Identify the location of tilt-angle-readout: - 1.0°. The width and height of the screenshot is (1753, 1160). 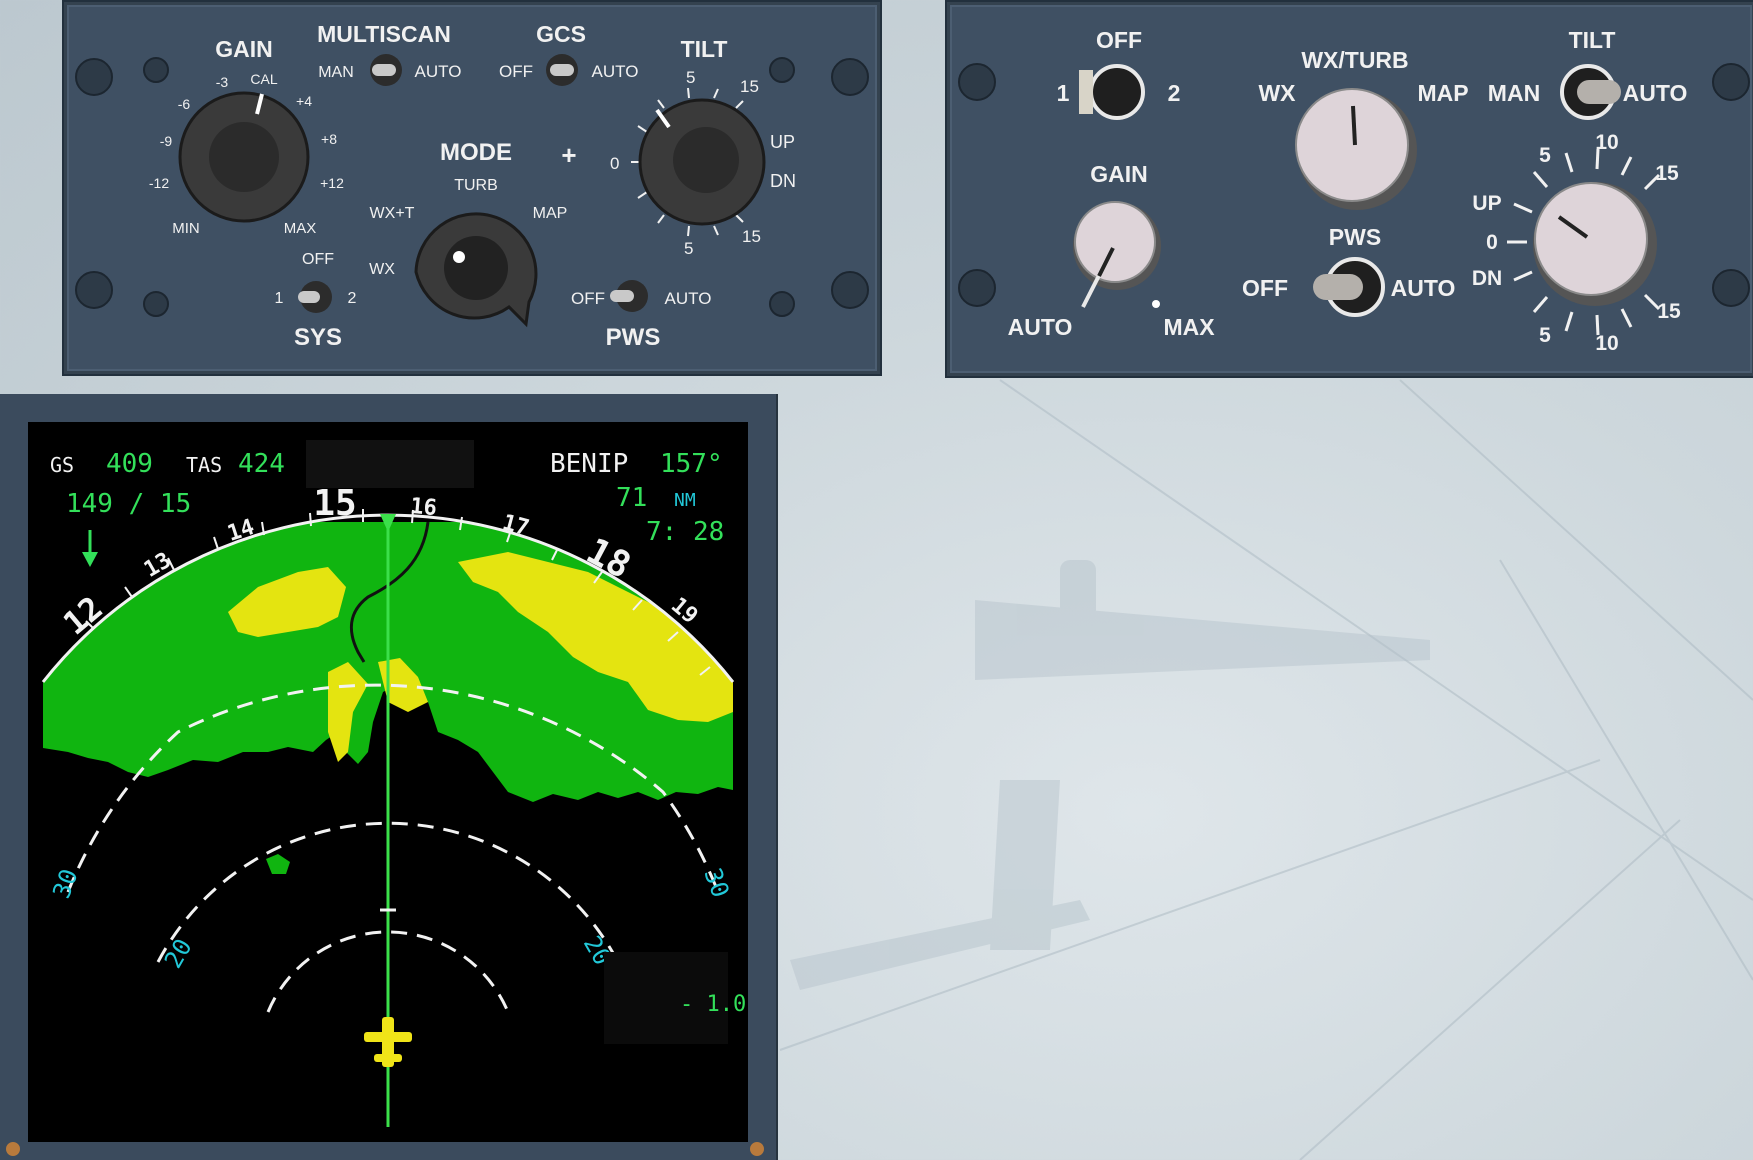
(714, 1004).